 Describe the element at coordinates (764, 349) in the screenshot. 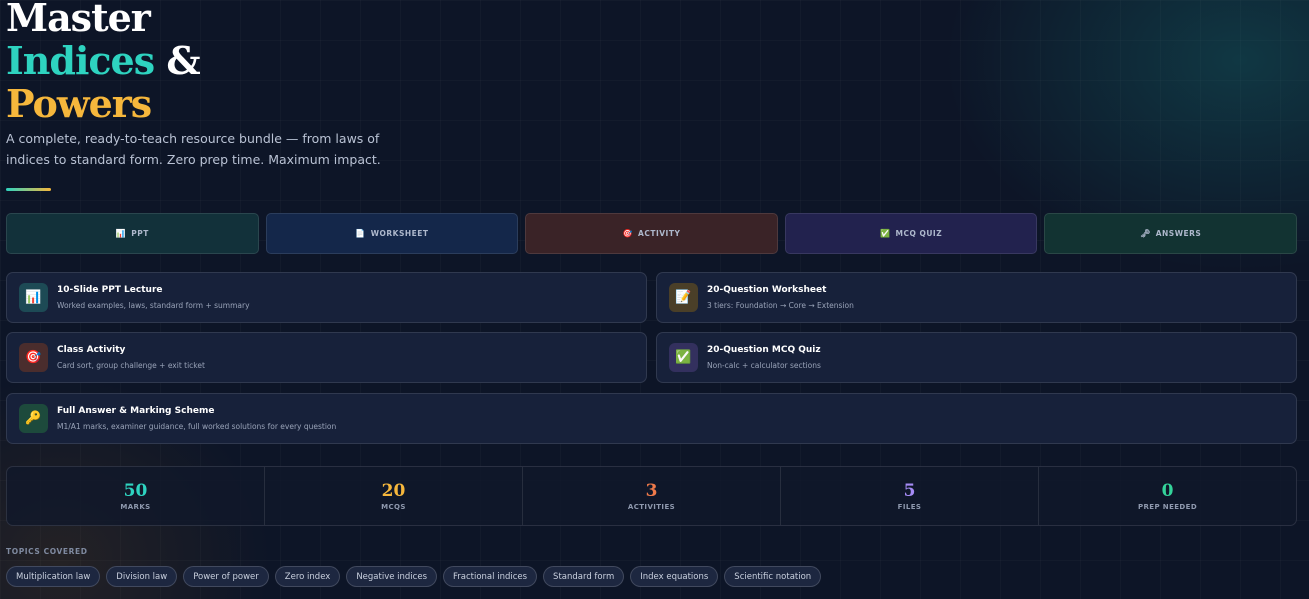

I see `card-title: 20-Question MCQ Quiz` at that location.